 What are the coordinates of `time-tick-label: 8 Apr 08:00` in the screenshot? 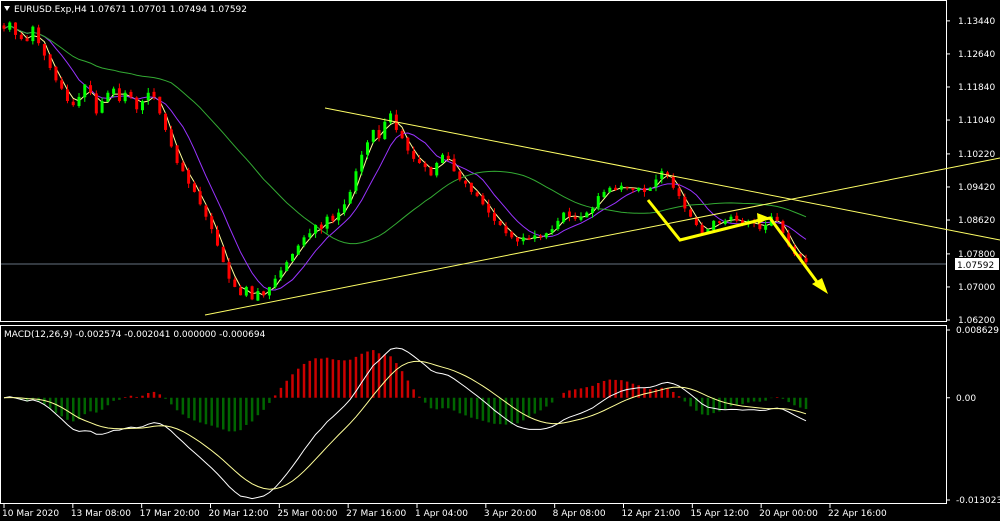 It's located at (579, 514).